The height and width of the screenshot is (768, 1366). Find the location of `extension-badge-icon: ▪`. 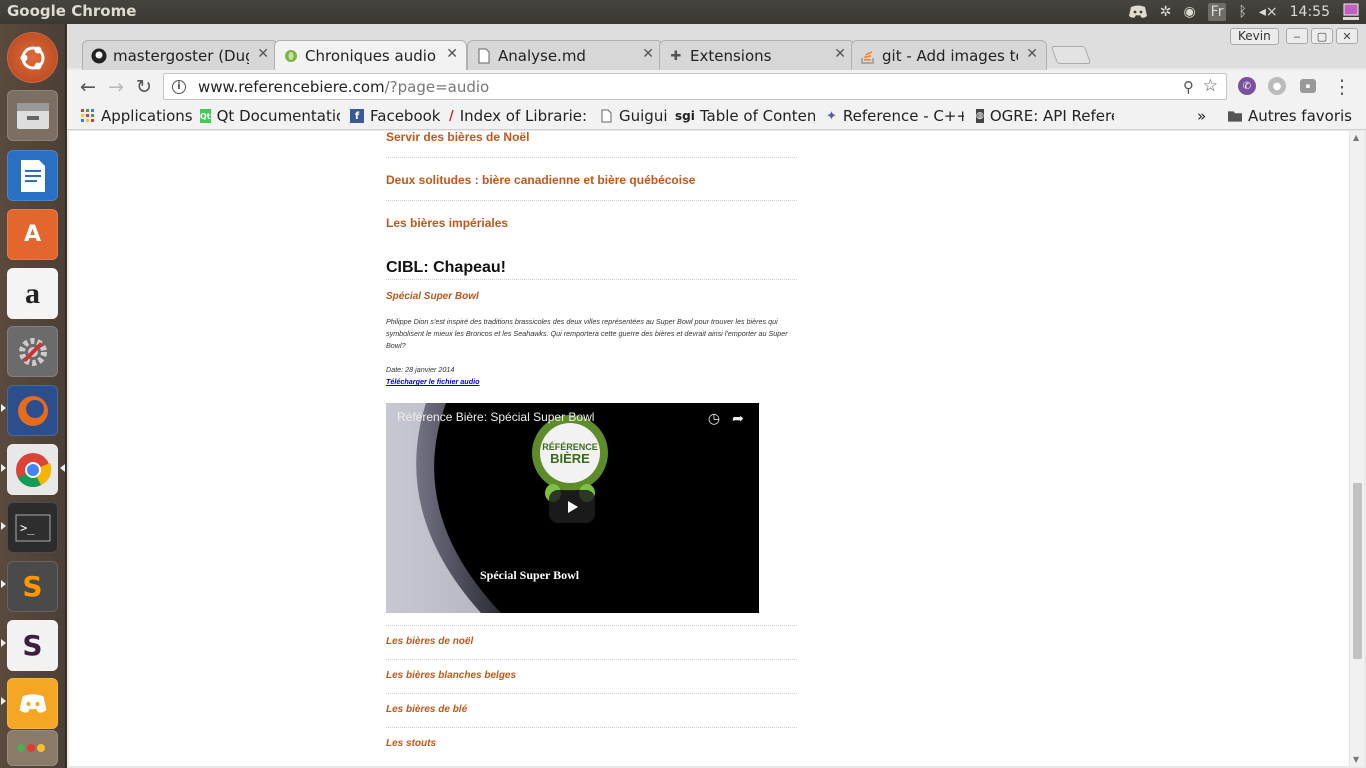

extension-badge-icon: ▪ is located at coordinates (1308, 86).